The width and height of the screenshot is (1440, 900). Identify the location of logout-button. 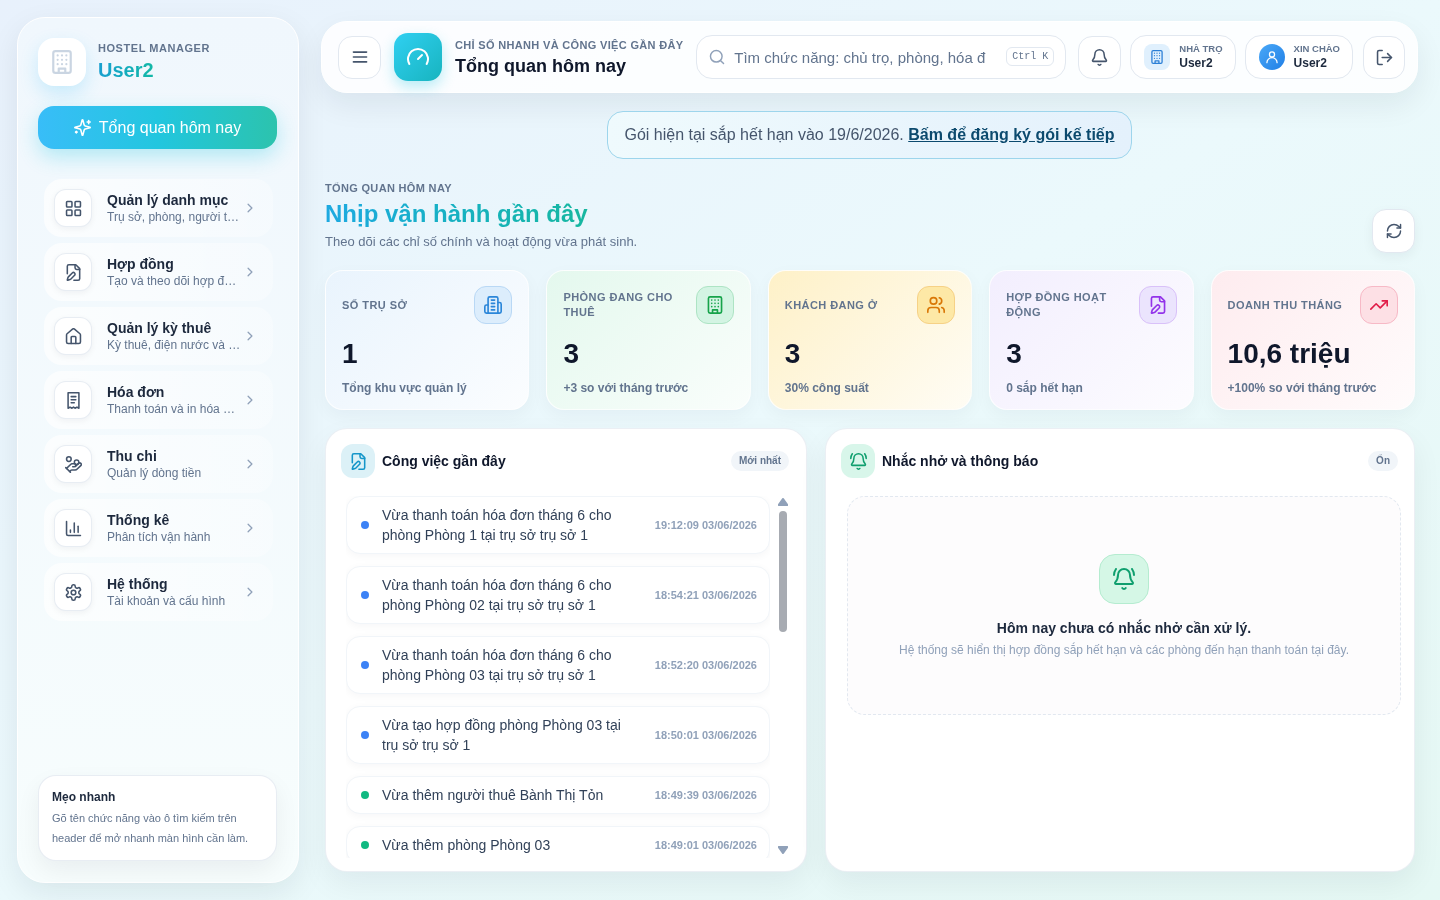
(1384, 57).